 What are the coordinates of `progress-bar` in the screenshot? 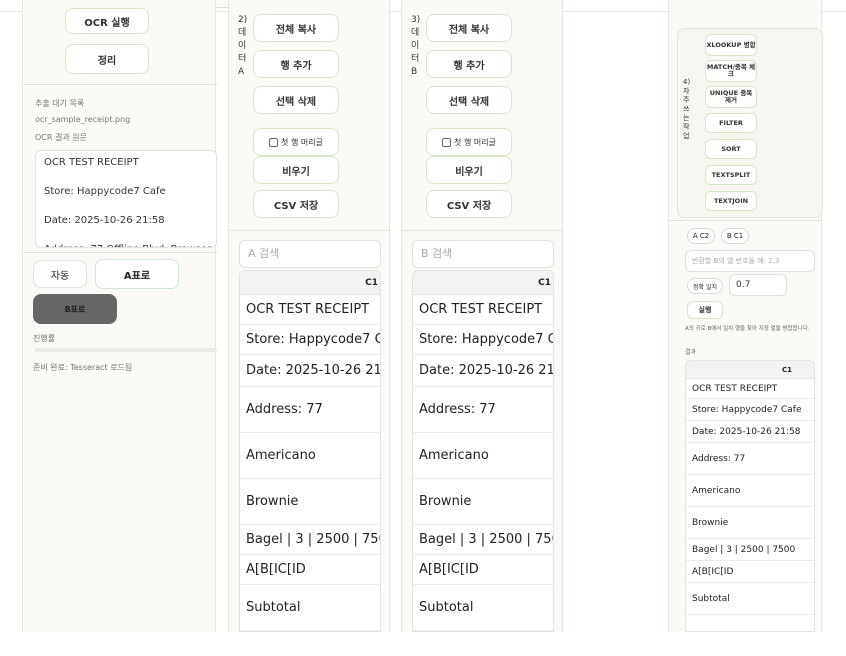 It's located at (126, 350).